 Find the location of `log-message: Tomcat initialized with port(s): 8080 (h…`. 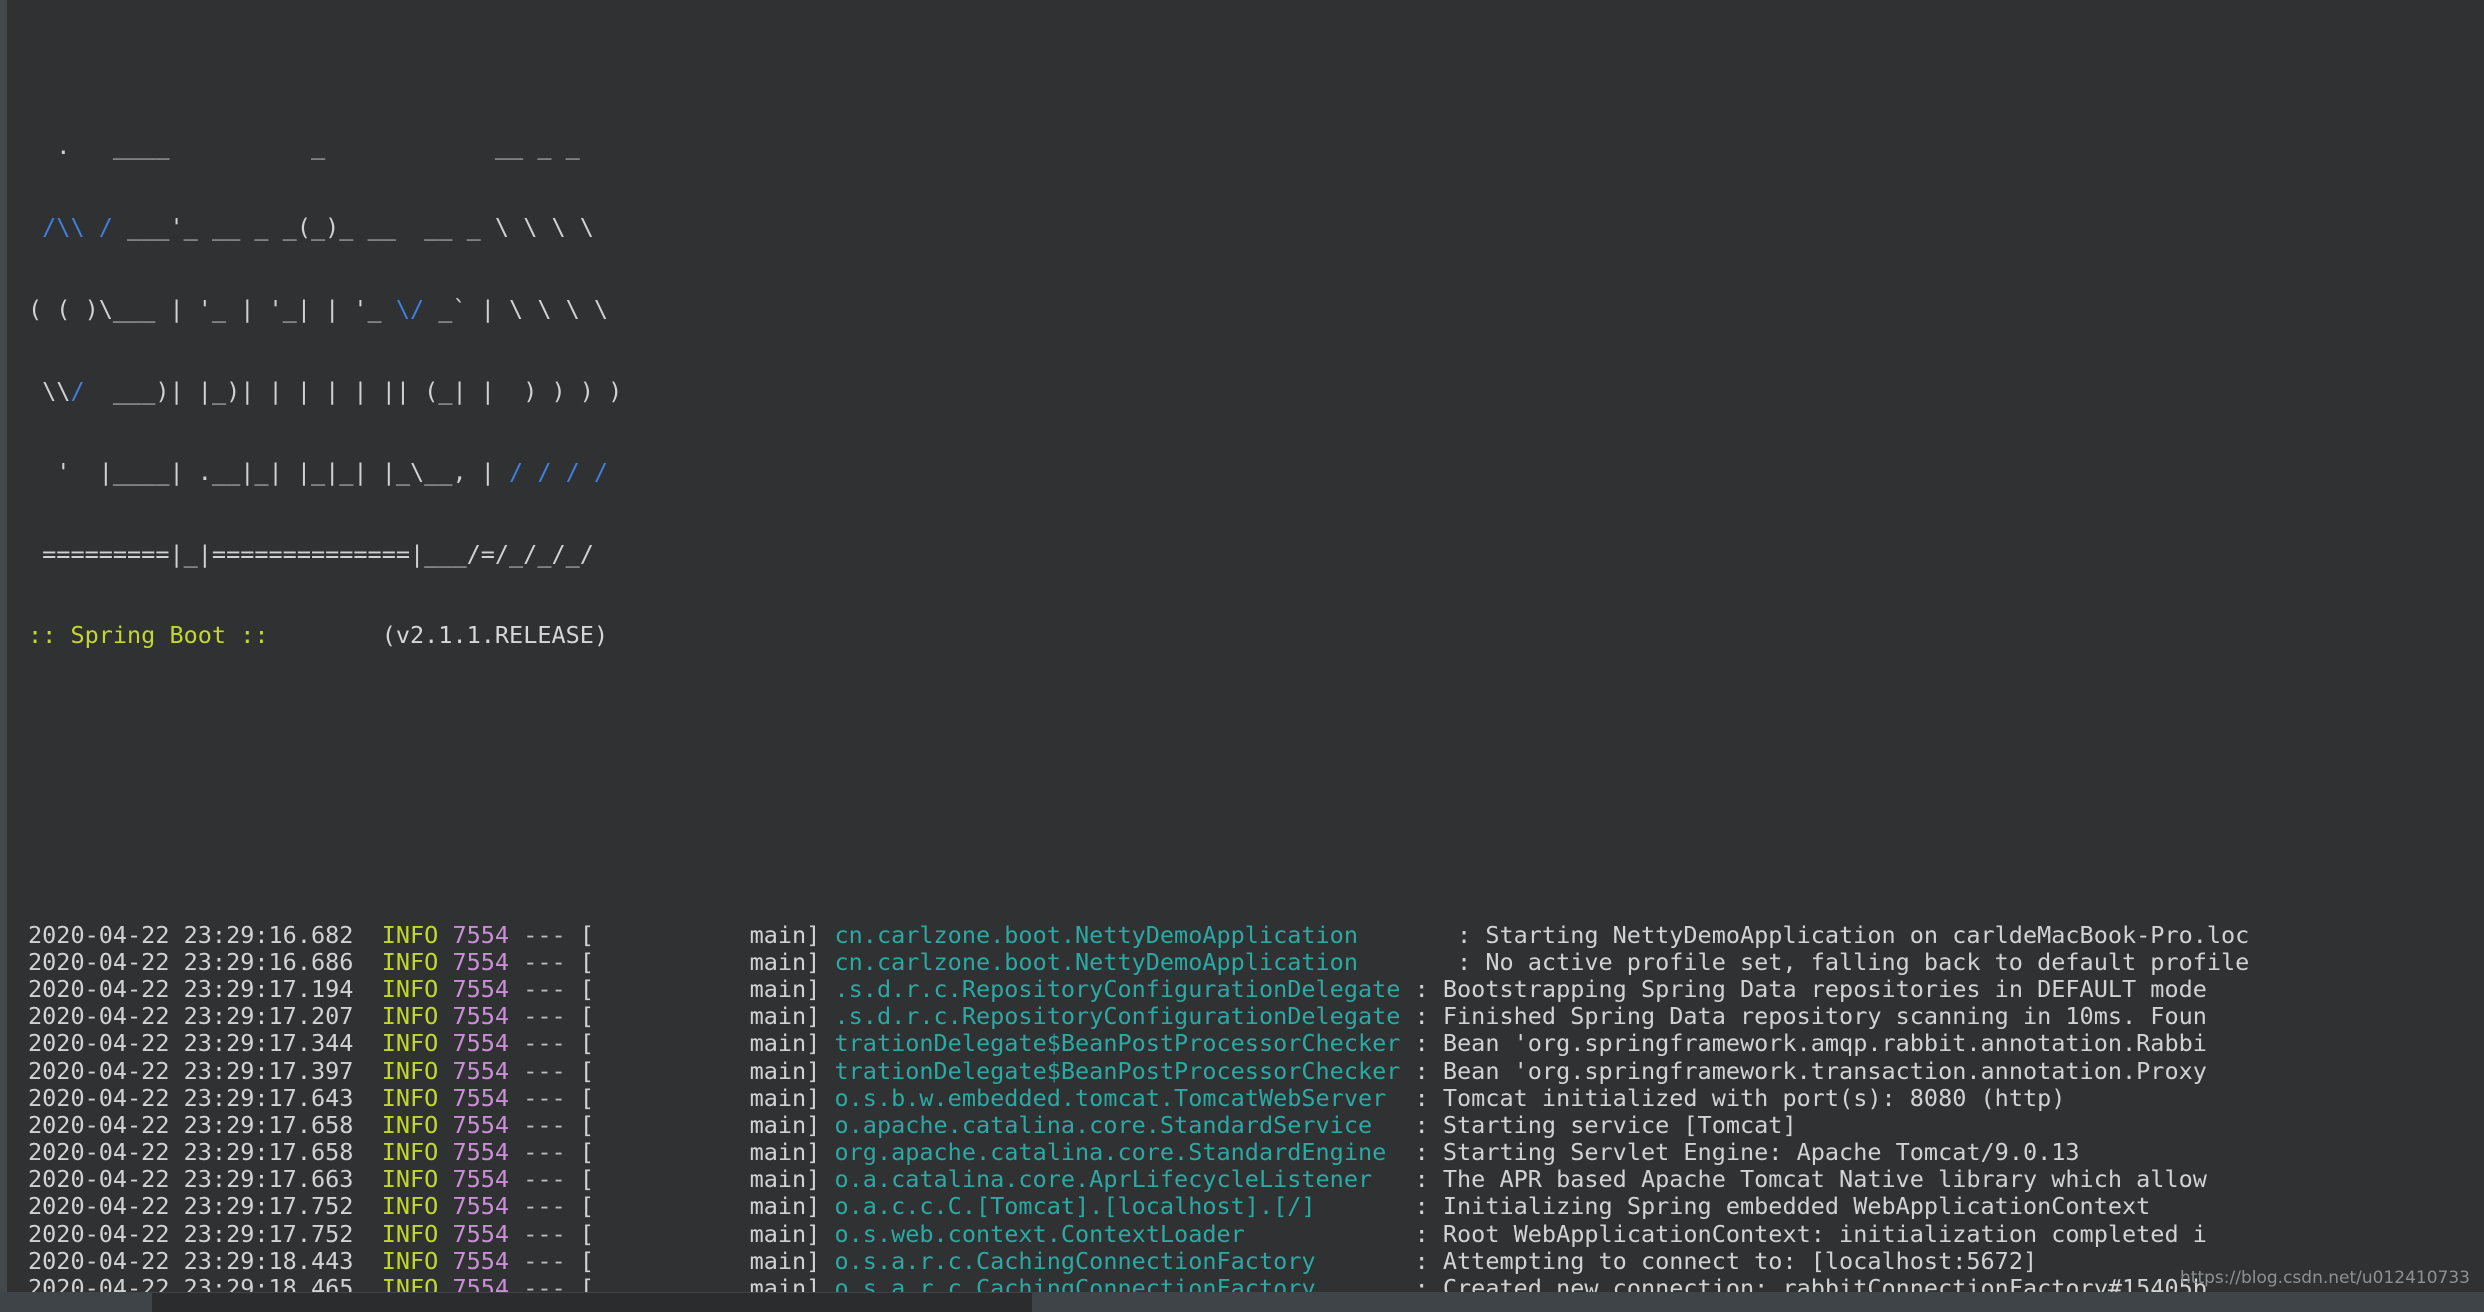

log-message: Tomcat initialized with port(s): 8080 (h… is located at coordinates (1754, 1097).